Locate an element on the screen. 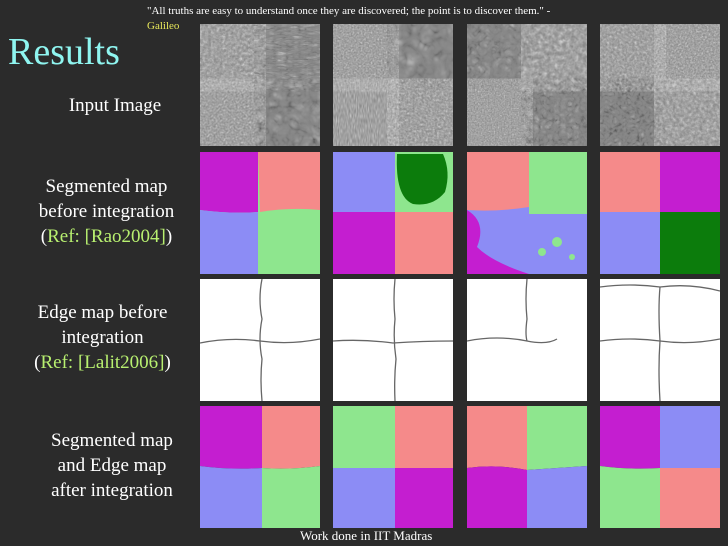  ref-rao2004-link: Ref: [Rao2004] is located at coordinates (106, 236).